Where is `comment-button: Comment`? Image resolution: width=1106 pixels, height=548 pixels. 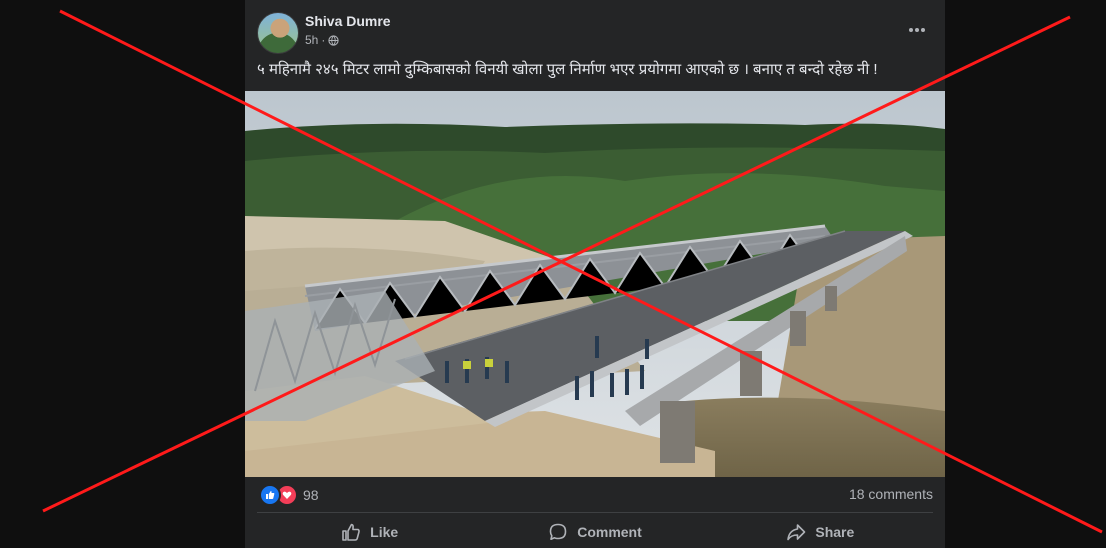 comment-button: Comment is located at coordinates (594, 532).